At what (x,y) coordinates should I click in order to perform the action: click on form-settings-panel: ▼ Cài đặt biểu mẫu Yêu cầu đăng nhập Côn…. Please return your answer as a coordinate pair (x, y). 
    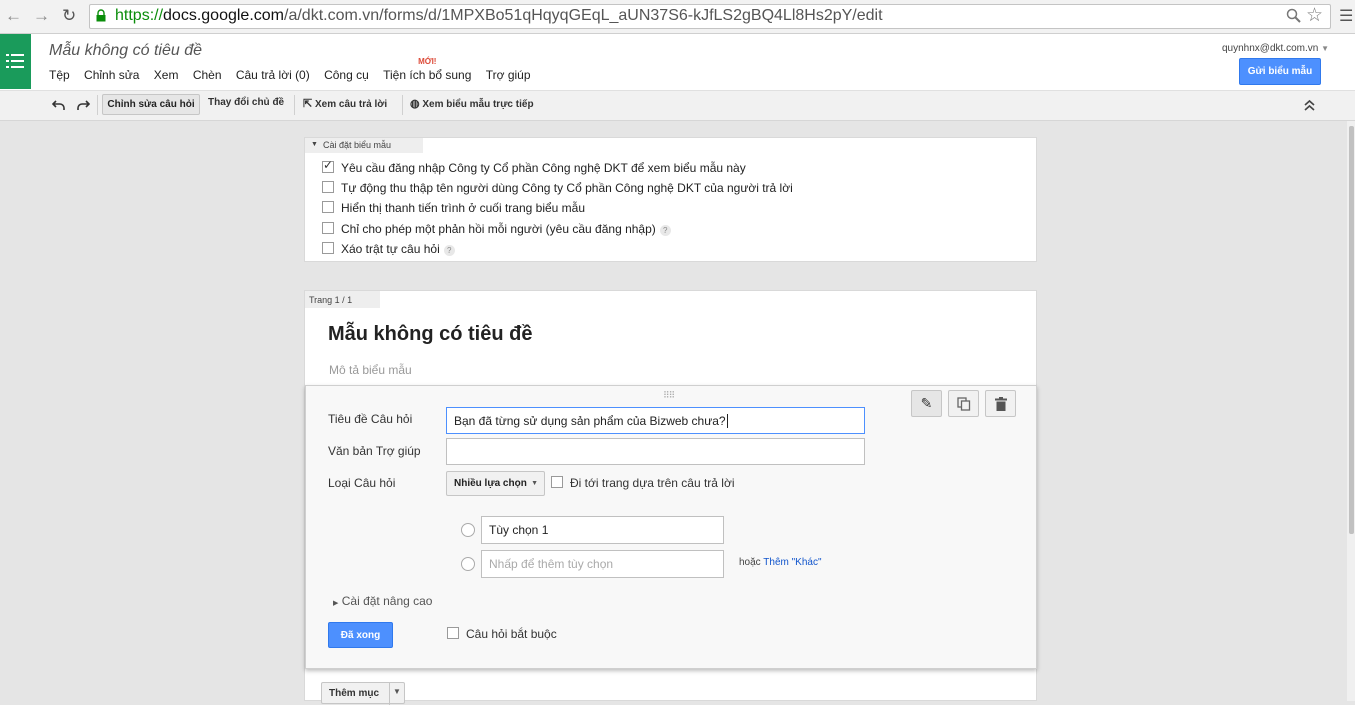
    Looking at the image, I should click on (670, 199).